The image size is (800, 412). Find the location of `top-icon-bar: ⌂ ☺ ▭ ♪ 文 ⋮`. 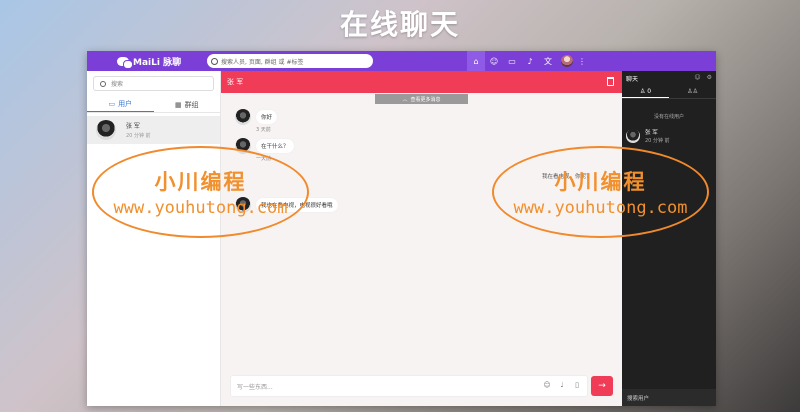

top-icon-bar: ⌂ ☺ ▭ ♪ 文 ⋮ is located at coordinates (529, 61).